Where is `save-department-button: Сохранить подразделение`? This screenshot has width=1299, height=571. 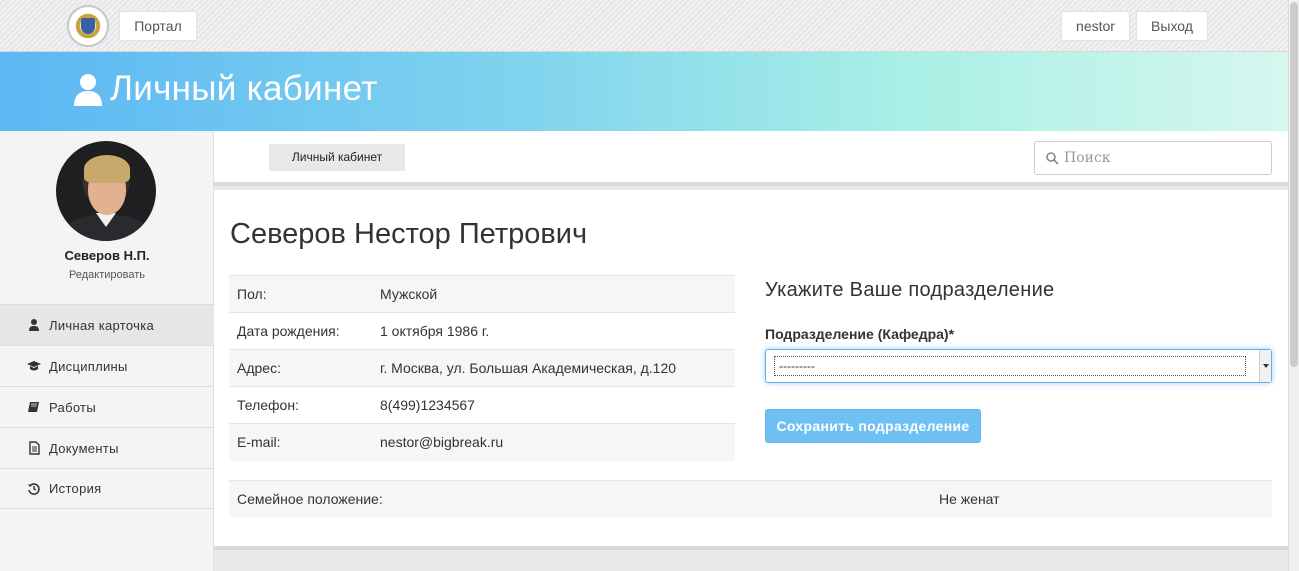
save-department-button: Сохранить подразделение is located at coordinates (873, 426).